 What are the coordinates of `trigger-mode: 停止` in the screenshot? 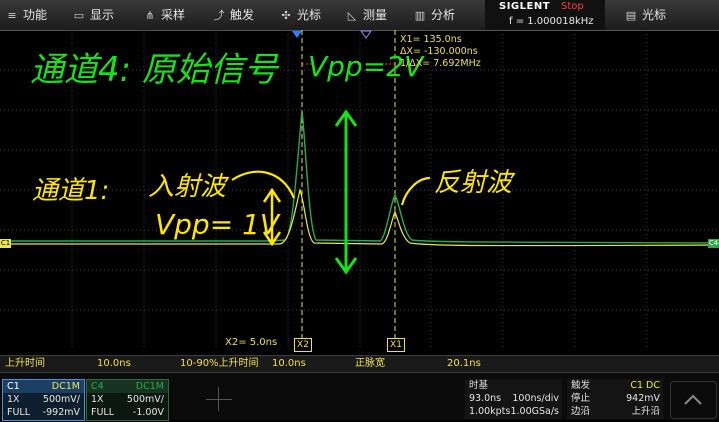 It's located at (581, 398).